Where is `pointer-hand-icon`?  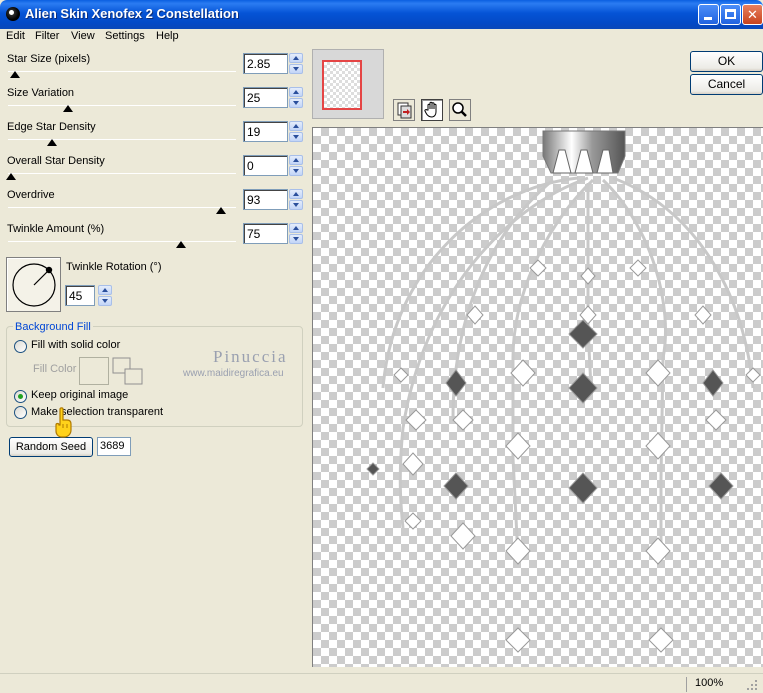 pointer-hand-icon is located at coordinates (63, 422).